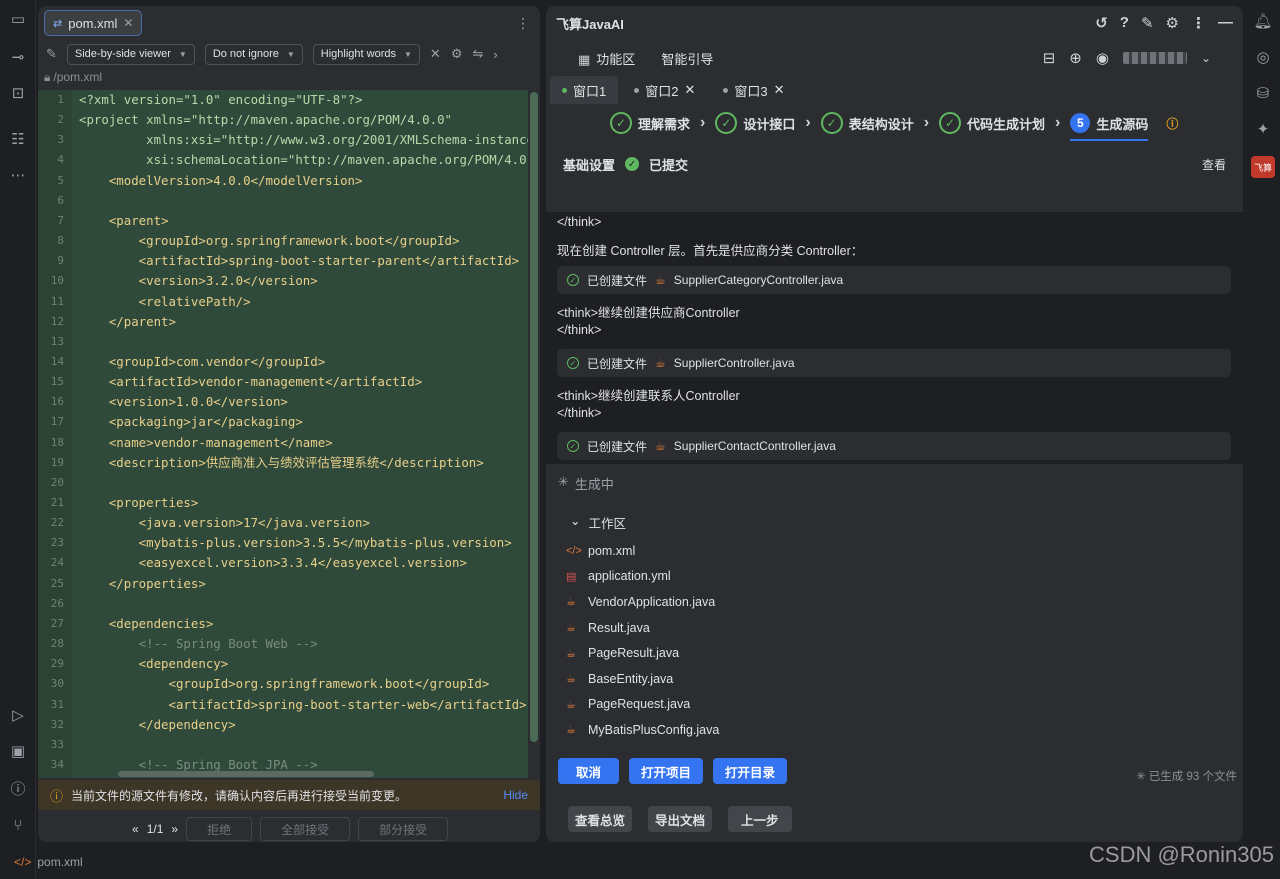  I want to click on history-icon: ↺, so click(1101, 23).